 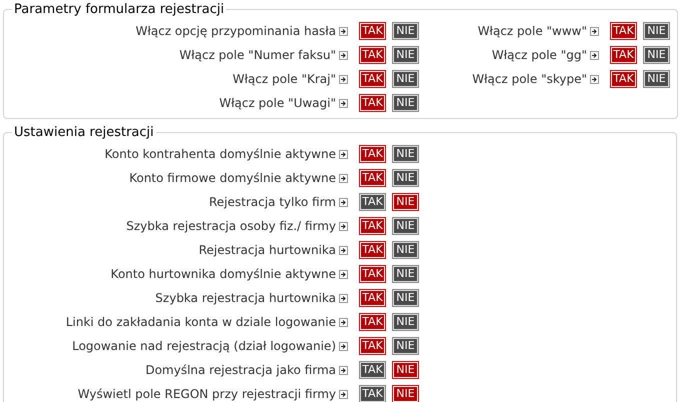 I want to click on setting-label: Włącz opcję przypominania hasła, so click(x=235, y=31).